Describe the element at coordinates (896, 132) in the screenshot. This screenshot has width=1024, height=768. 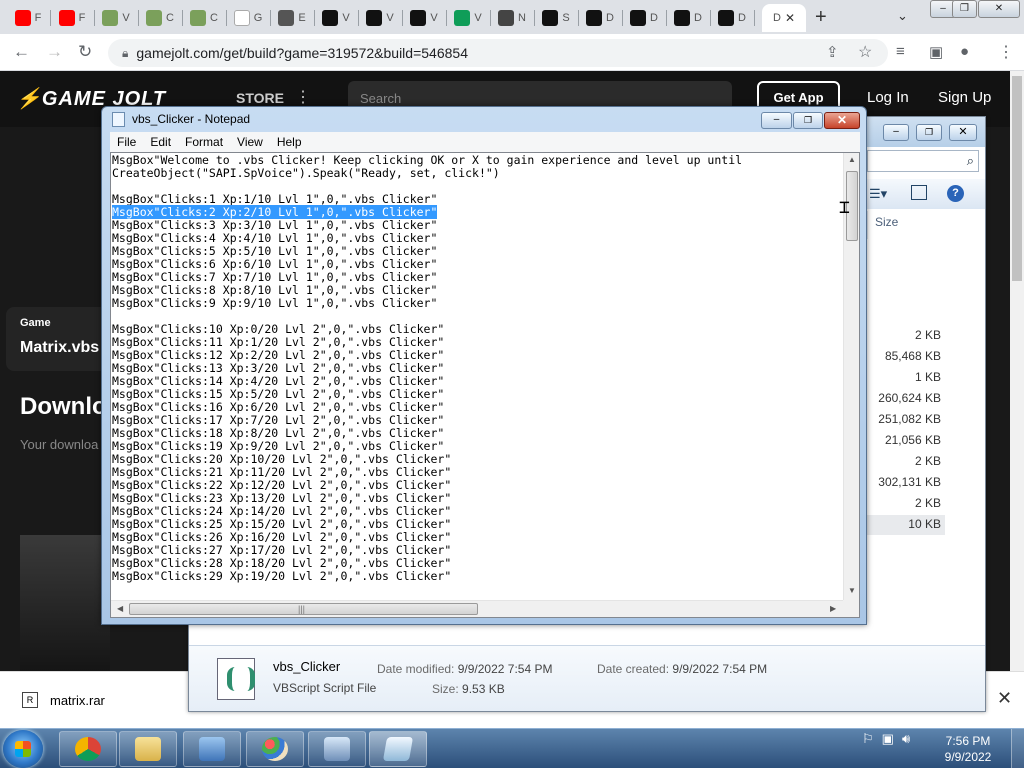
I see `explorer-minimize-button: –` at that location.